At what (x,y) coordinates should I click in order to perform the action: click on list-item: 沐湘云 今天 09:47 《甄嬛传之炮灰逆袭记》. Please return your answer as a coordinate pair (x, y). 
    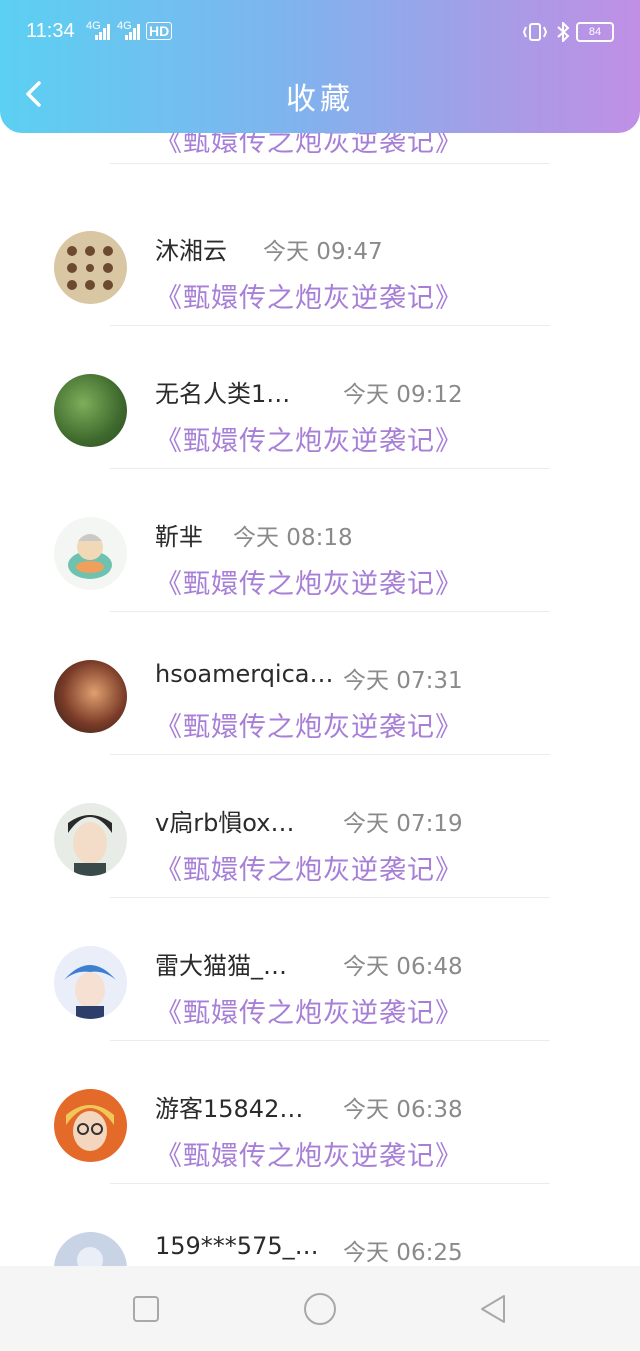
    Looking at the image, I should click on (320, 246).